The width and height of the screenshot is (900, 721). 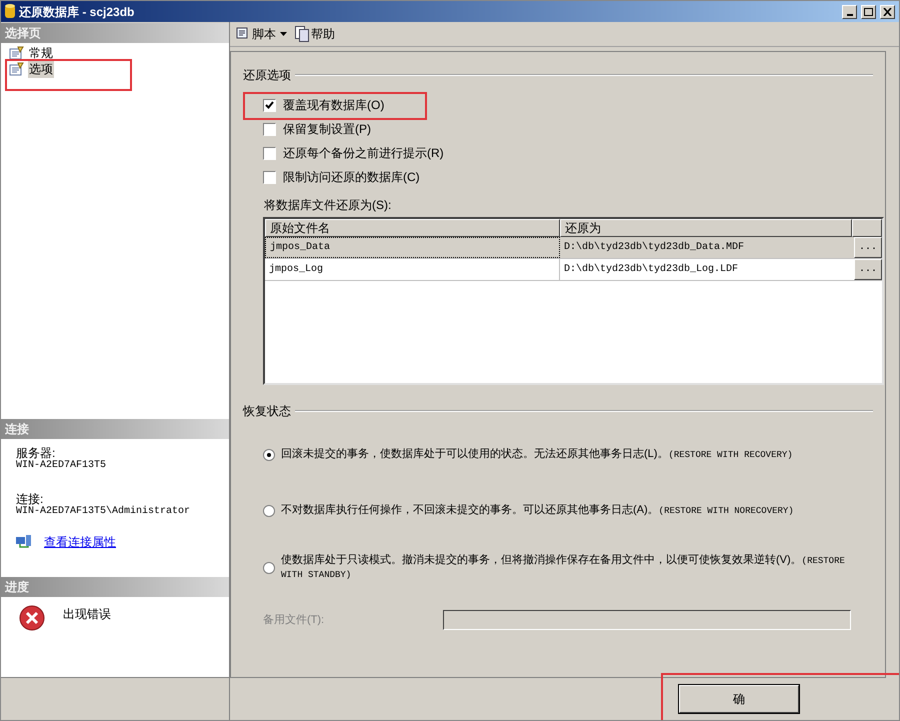 I want to click on check-icon, so click(x=269, y=105).